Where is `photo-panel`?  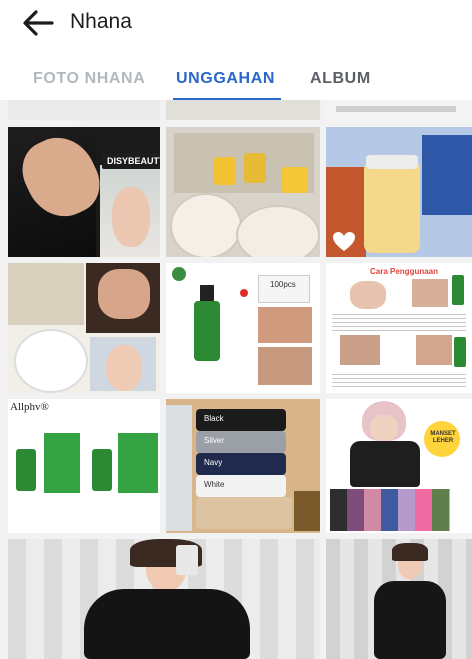
photo-panel is located at coordinates (46, 294).